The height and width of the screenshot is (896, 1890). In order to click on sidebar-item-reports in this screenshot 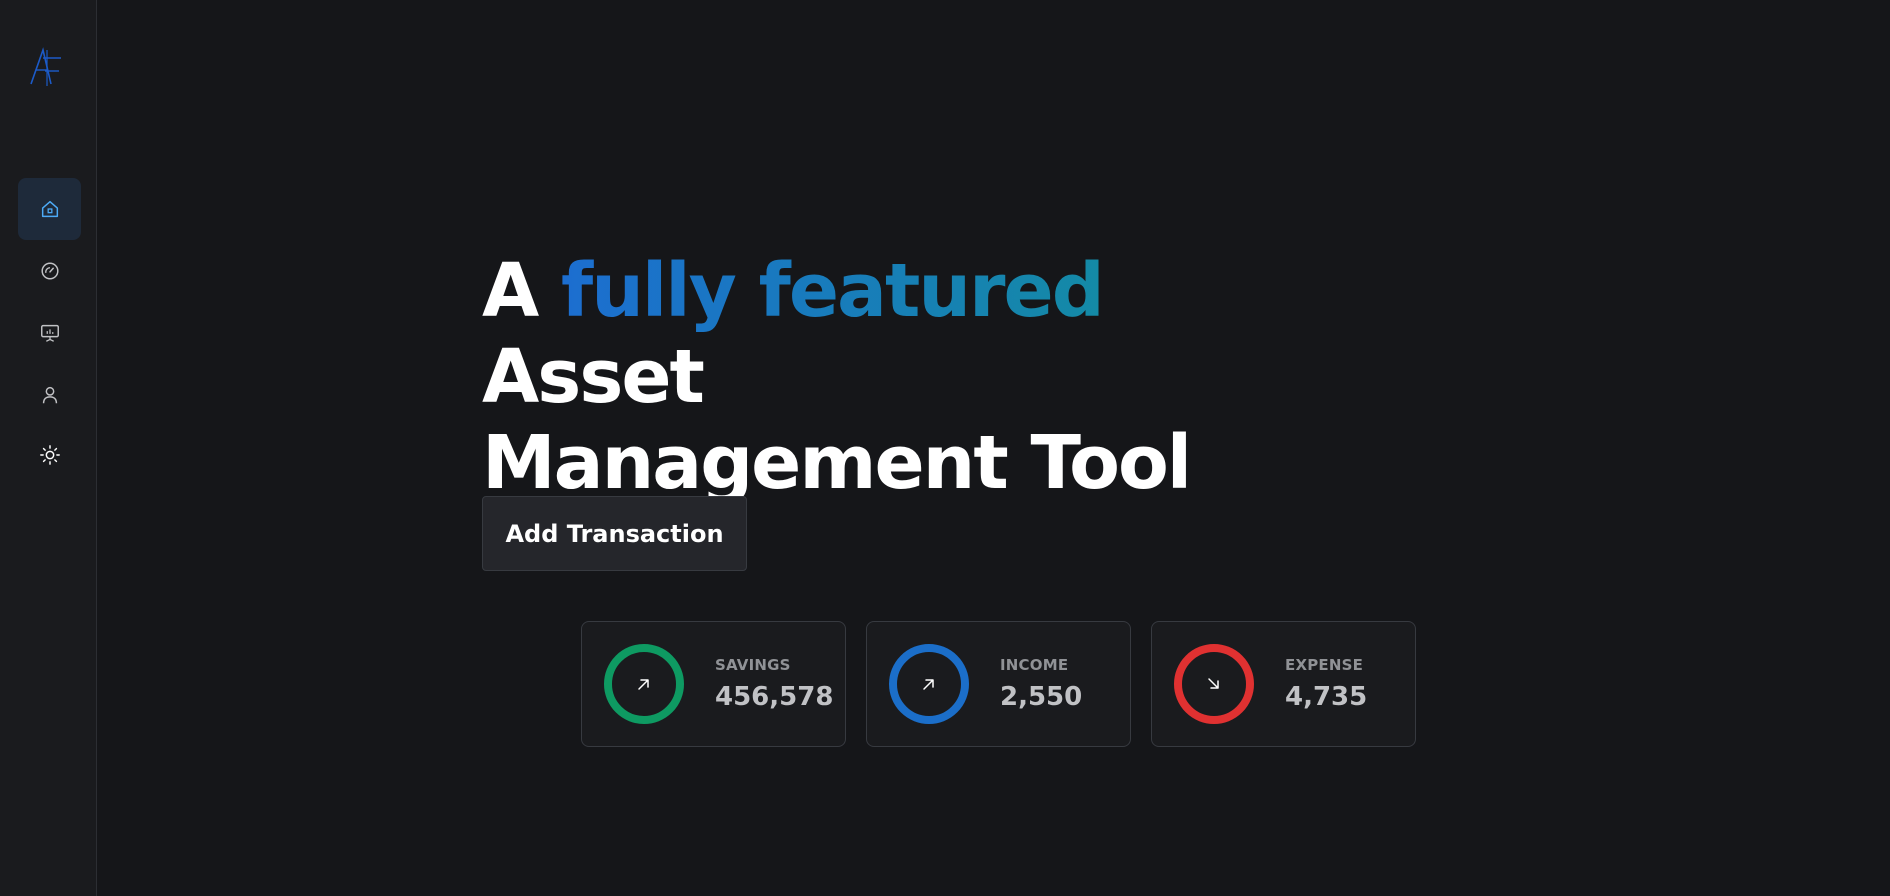, I will do `click(49, 333)`.